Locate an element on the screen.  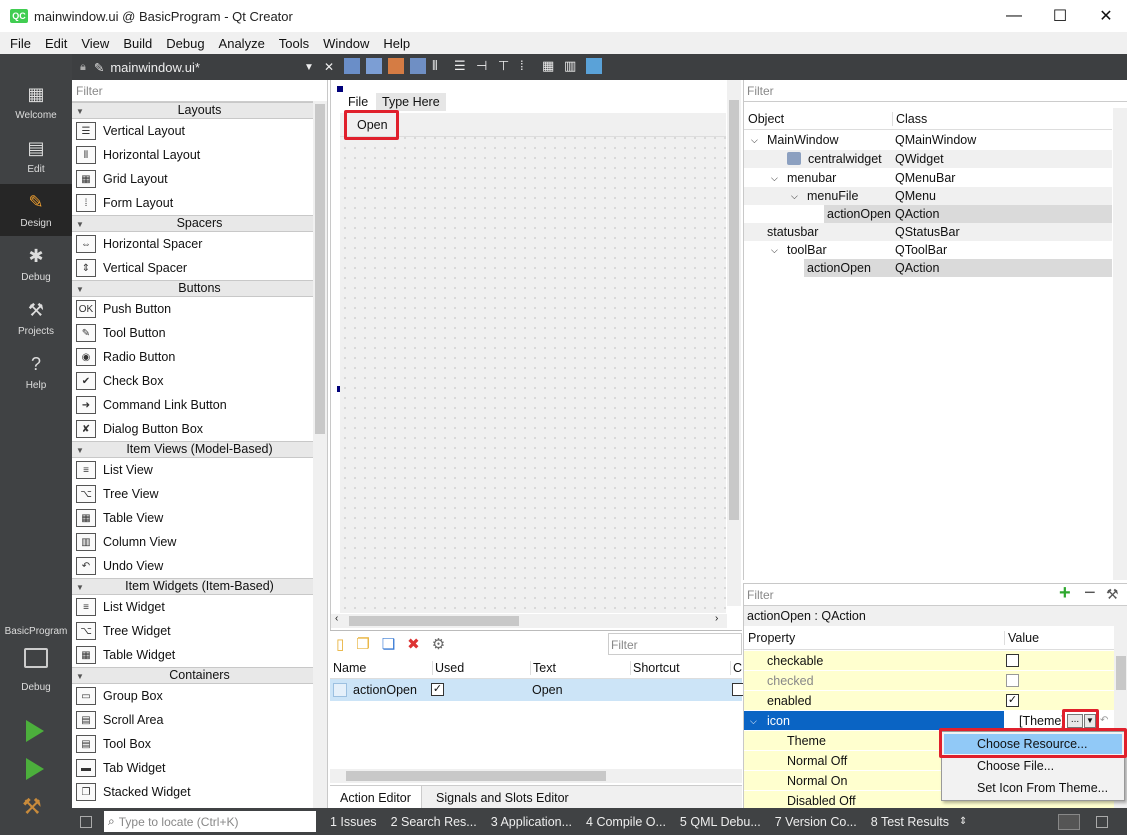
canvas-vertical-scrollbar is located at coordinates (734, 343).